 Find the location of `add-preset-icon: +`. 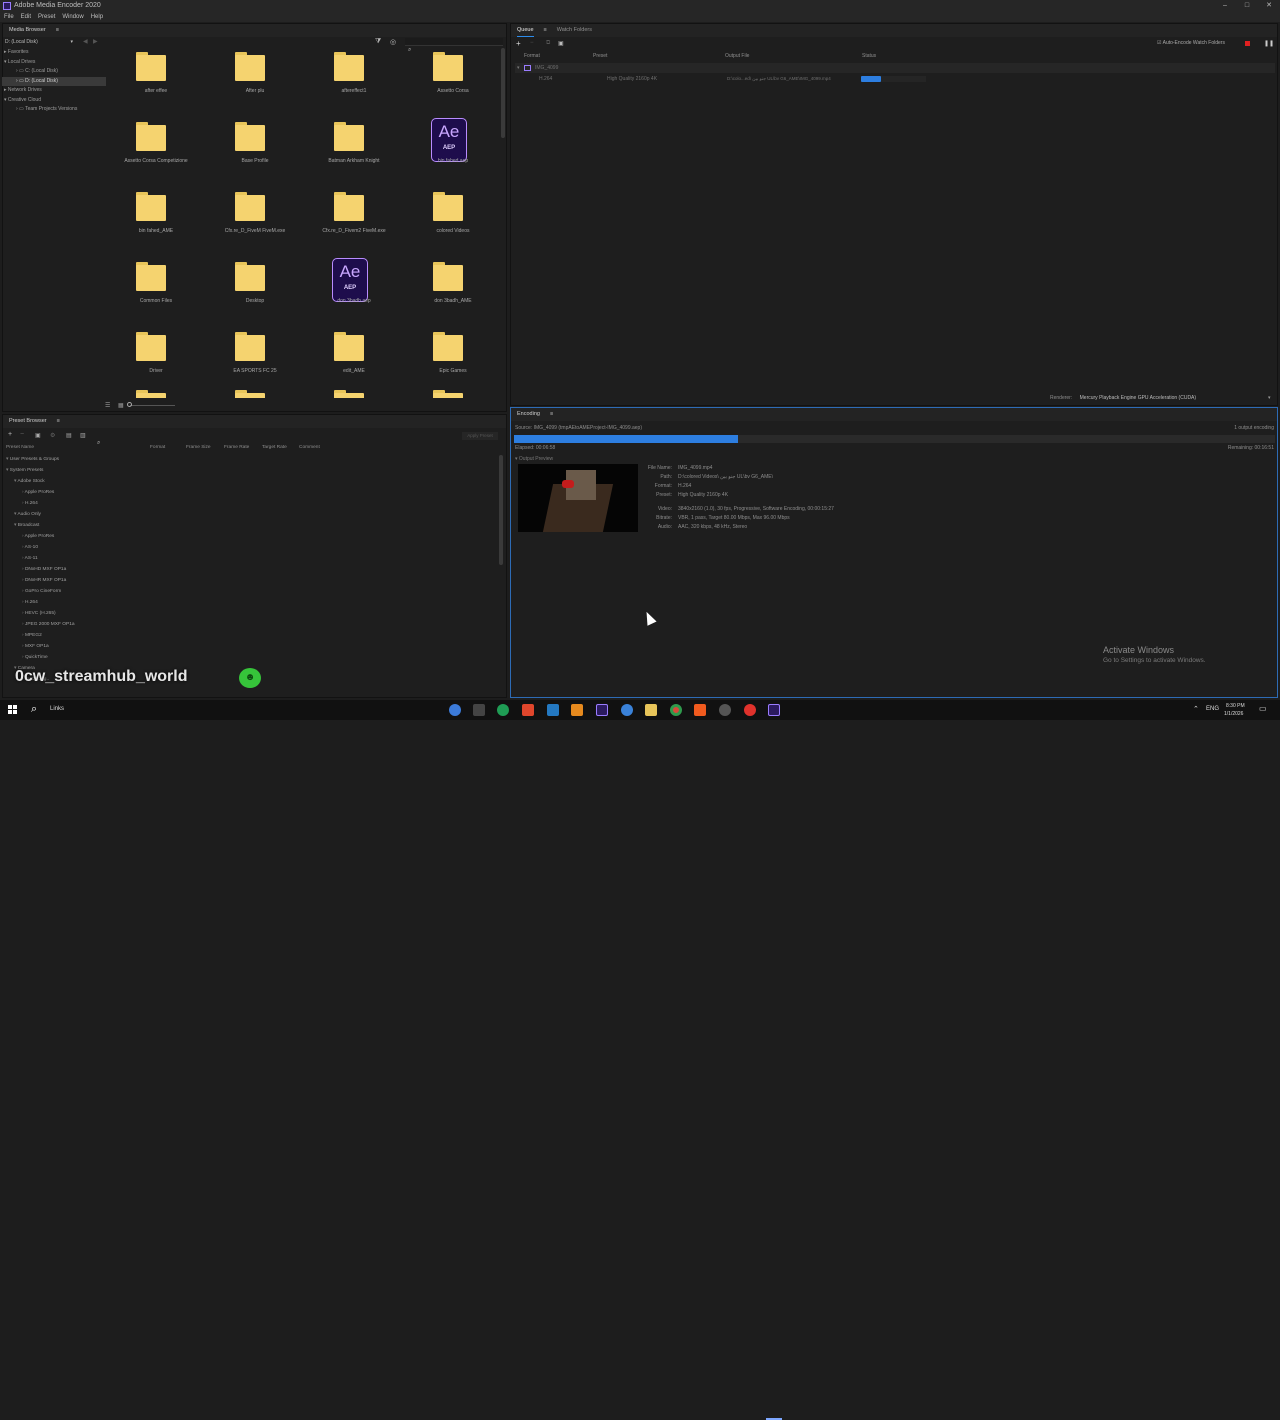

add-preset-icon: + is located at coordinates (10, 434).